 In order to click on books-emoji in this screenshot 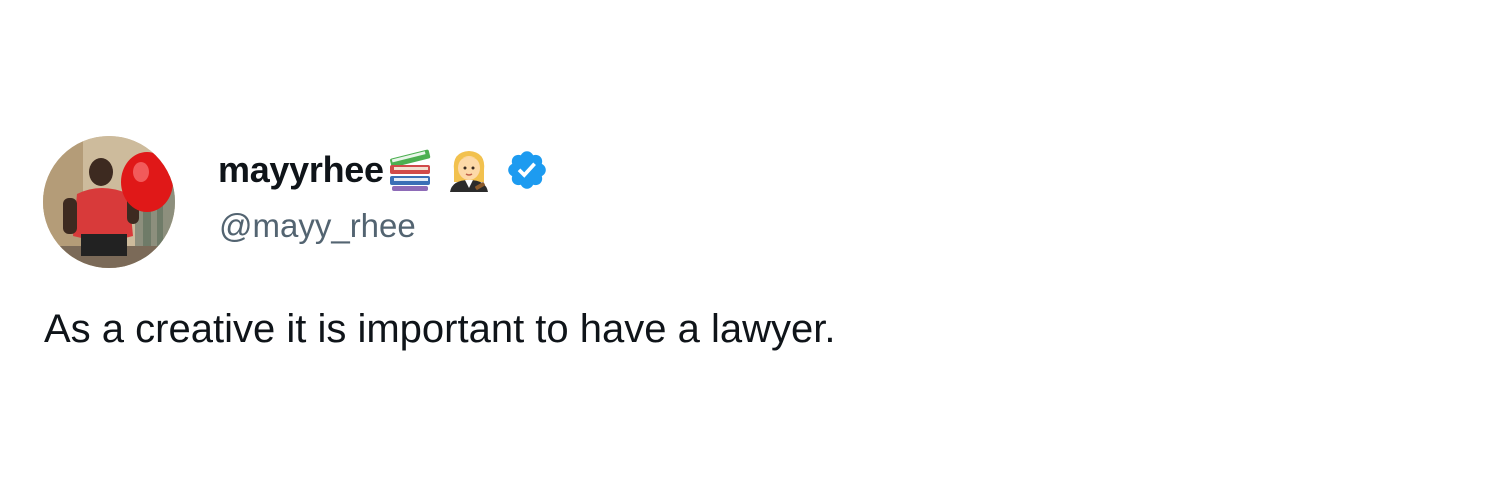, I will do `click(410, 170)`.